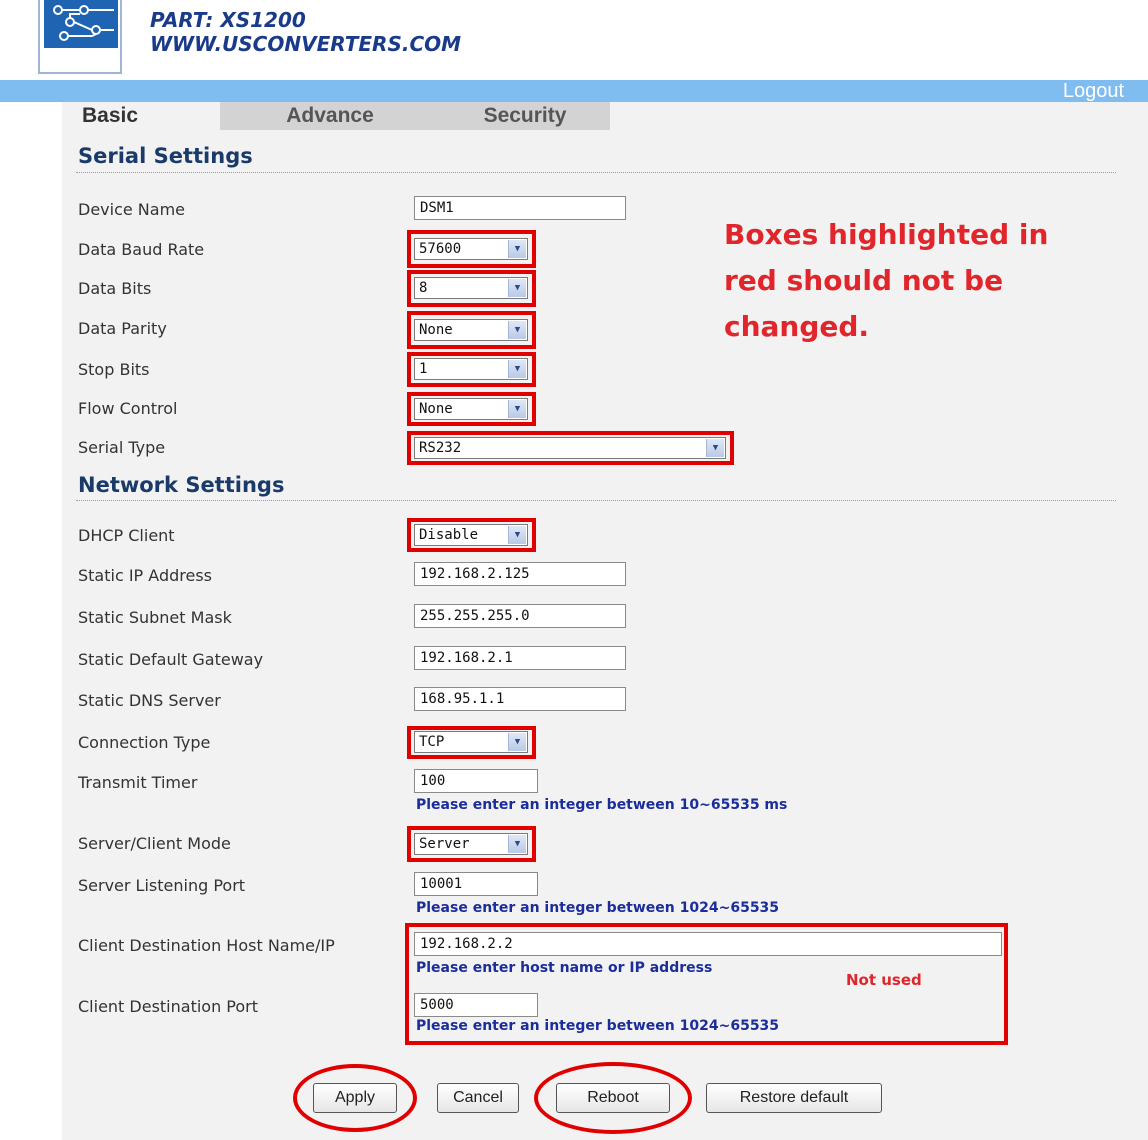 Image resolution: width=1148 pixels, height=1140 pixels. Describe the element at coordinates (141, 249) in the screenshot. I see `baud-rate-label: Data Baud Rate` at that location.